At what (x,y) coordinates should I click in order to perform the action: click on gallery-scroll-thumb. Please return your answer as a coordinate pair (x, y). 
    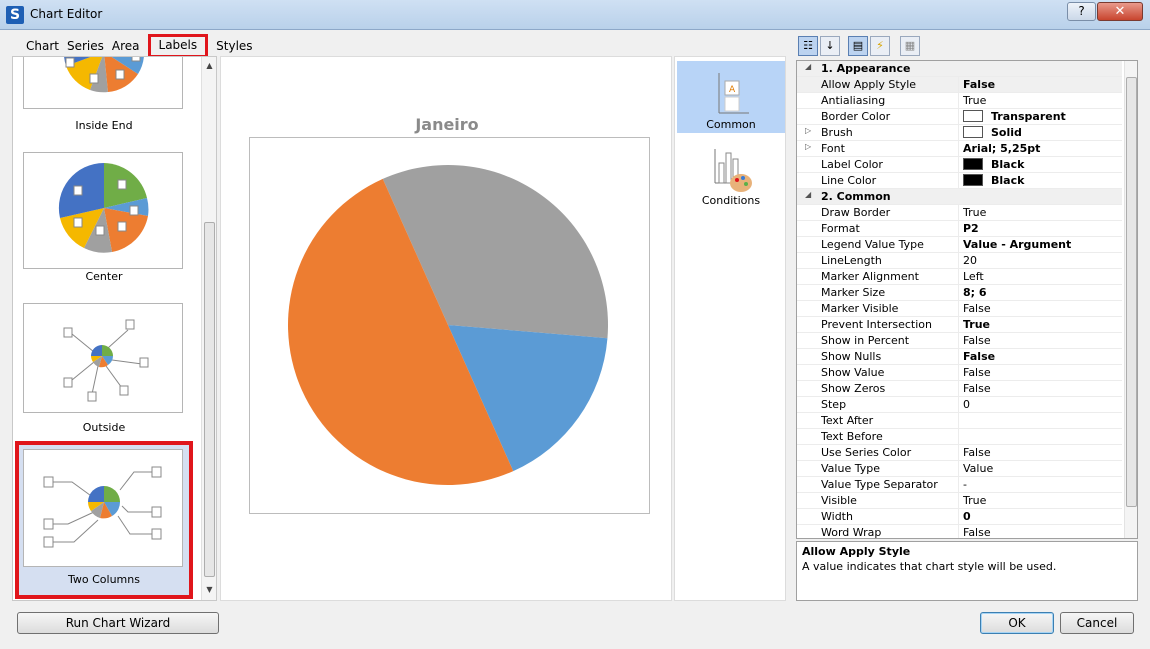
    Looking at the image, I should click on (209, 399).